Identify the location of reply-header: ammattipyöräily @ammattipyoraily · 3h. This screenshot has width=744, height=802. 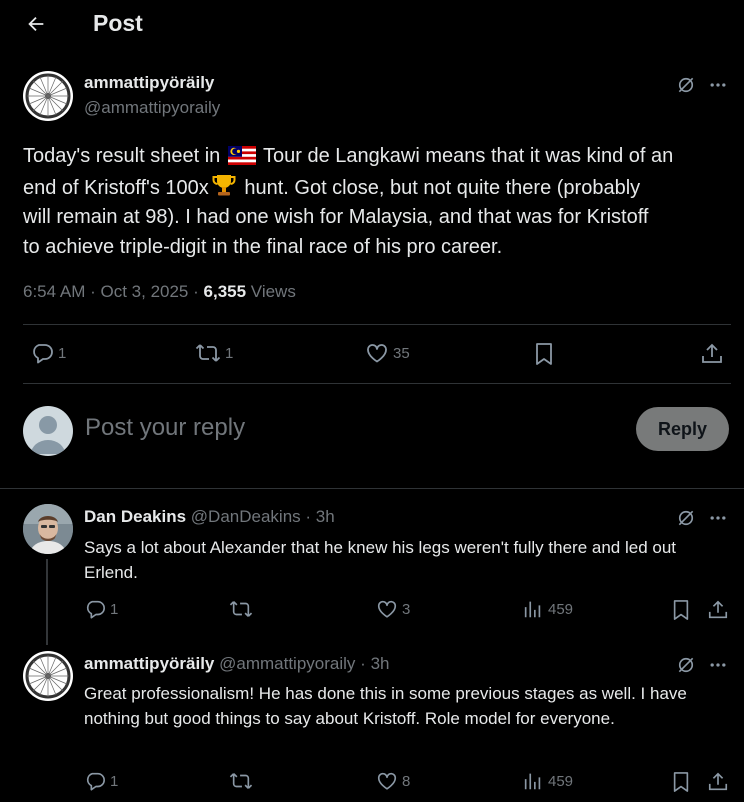
(236, 664).